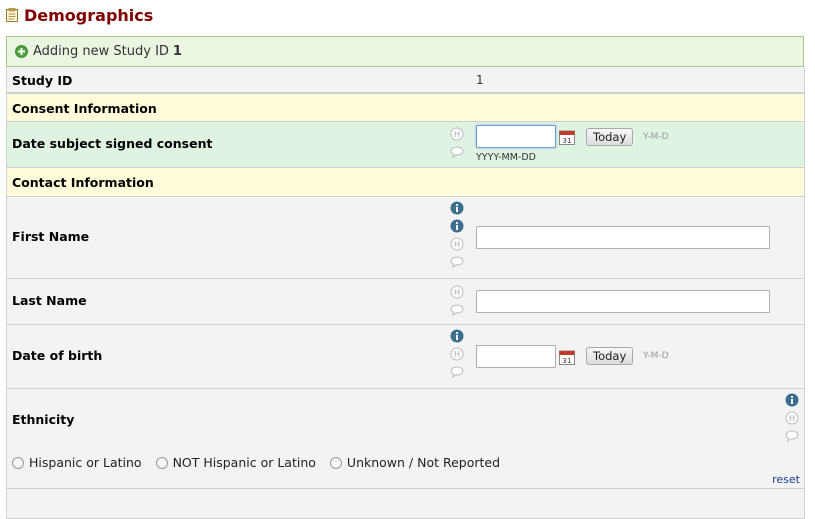  Describe the element at coordinates (43, 419) in the screenshot. I see `ethnicity-label: Ethnicity` at that location.